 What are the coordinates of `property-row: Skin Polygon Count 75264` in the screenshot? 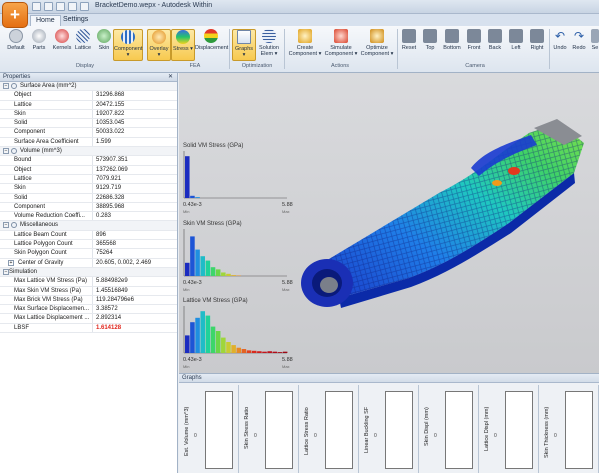 It's located at (88, 254).